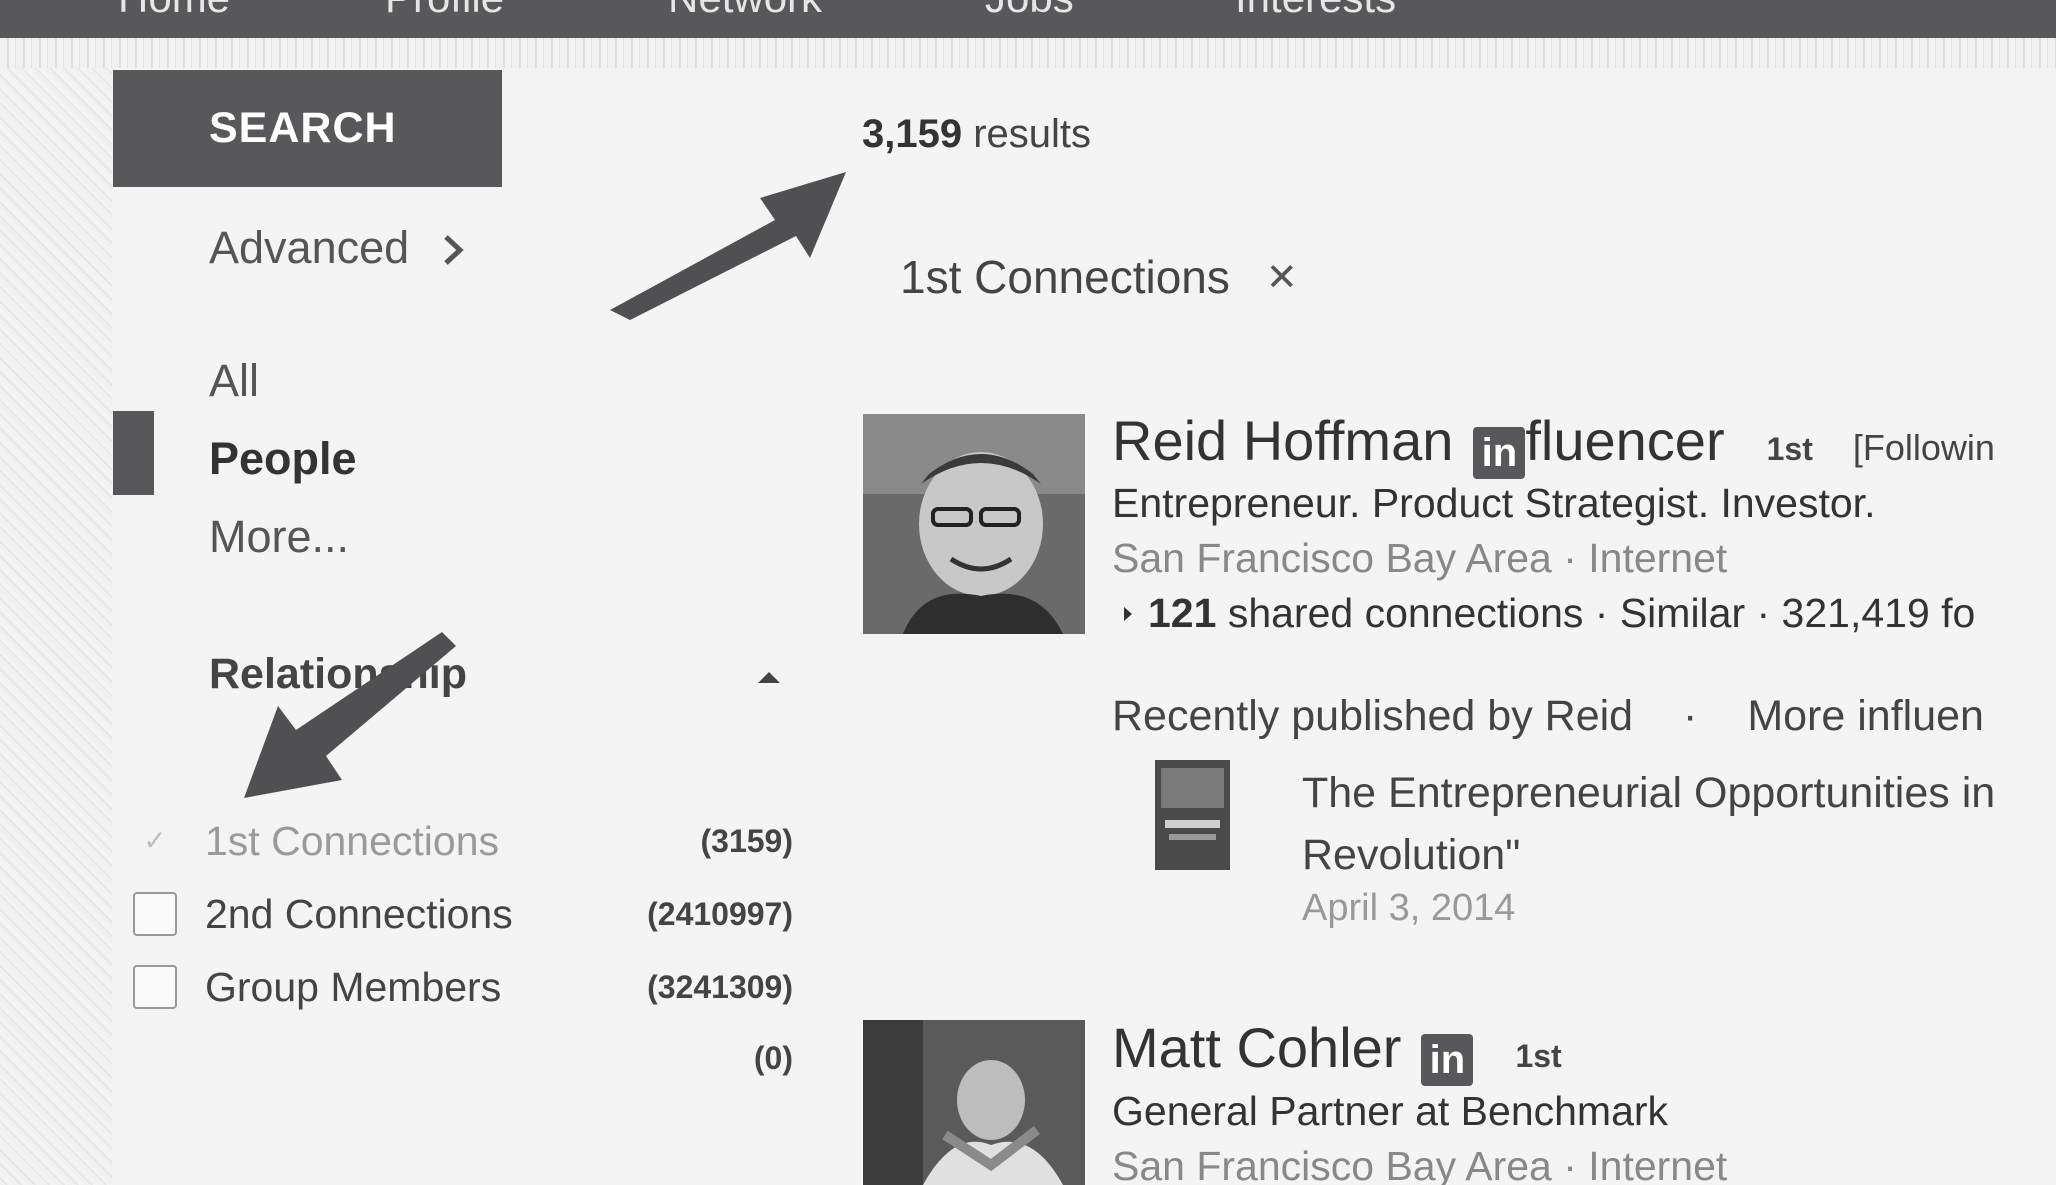 The image size is (2056, 1185). I want to click on category-all: All, so click(234, 381).